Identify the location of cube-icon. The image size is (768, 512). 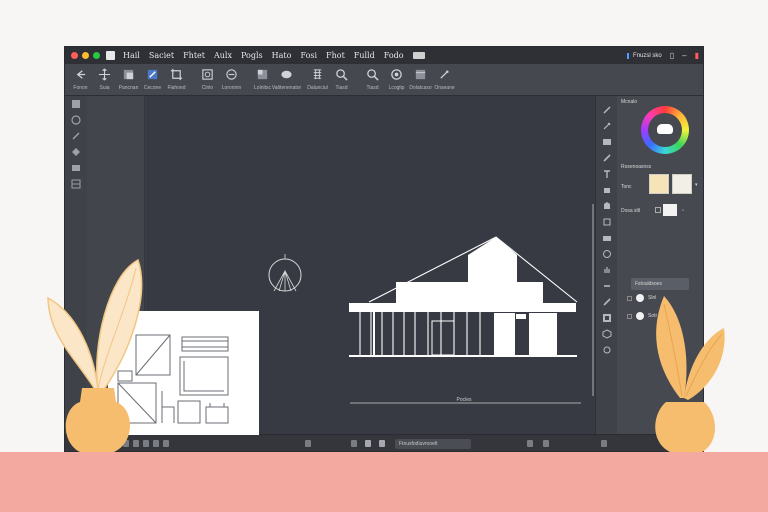
(607, 334).